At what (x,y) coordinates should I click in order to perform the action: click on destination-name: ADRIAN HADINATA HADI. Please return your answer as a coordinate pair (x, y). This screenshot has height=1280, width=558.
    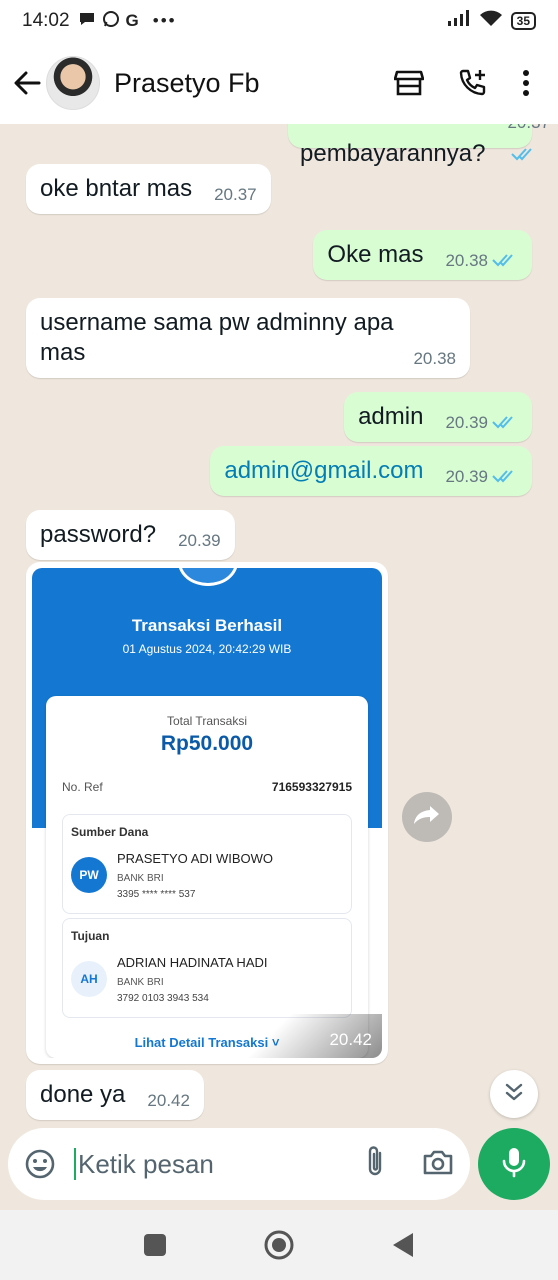
    Looking at the image, I should click on (192, 962).